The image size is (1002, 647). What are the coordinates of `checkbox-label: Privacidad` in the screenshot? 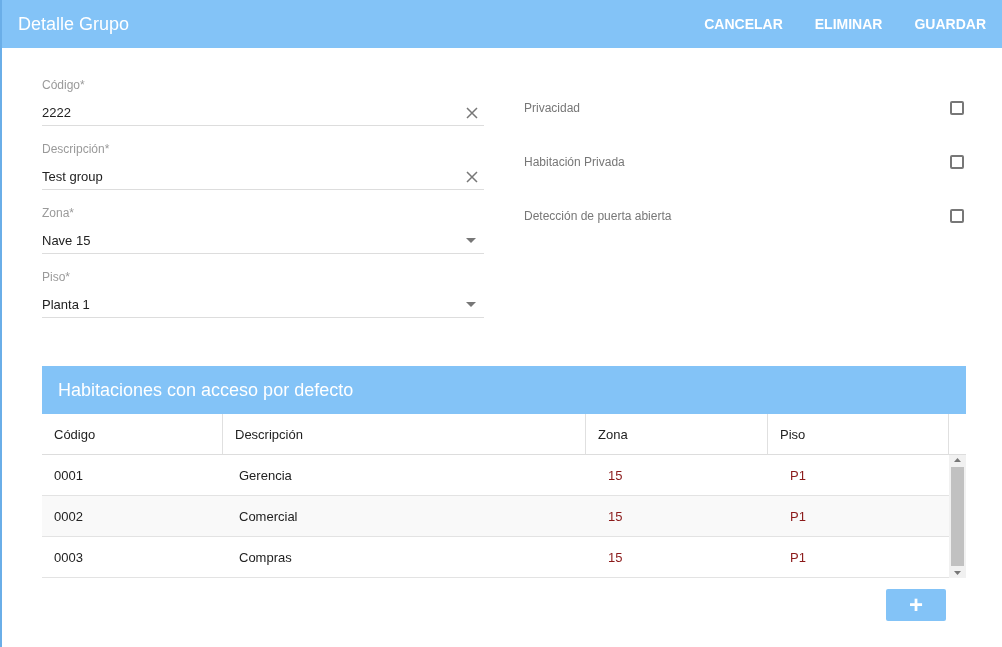 It's located at (552, 108).